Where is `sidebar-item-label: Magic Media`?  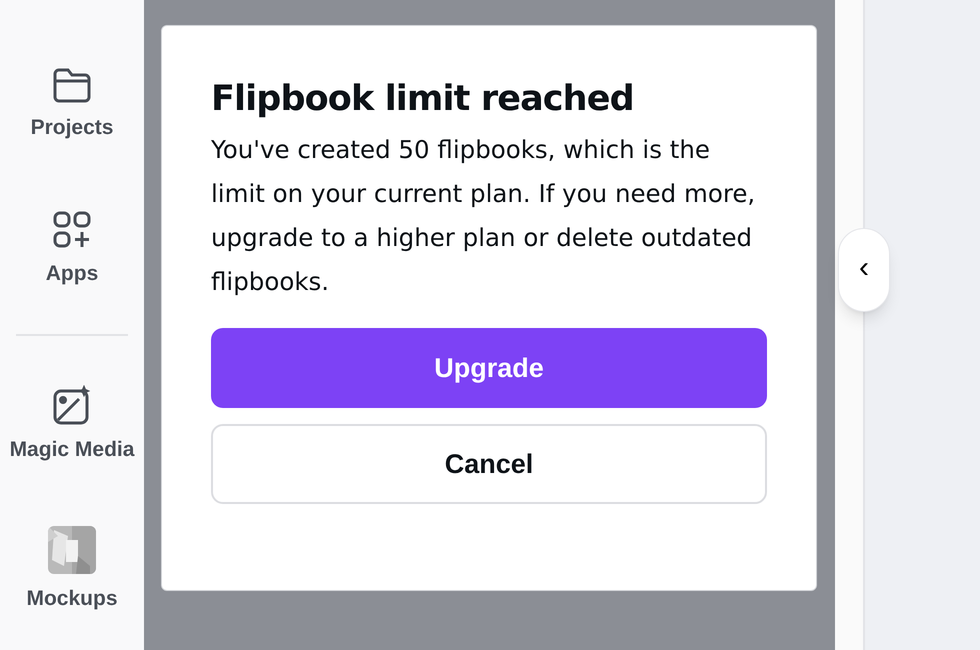
sidebar-item-label: Magic Media is located at coordinates (72, 449).